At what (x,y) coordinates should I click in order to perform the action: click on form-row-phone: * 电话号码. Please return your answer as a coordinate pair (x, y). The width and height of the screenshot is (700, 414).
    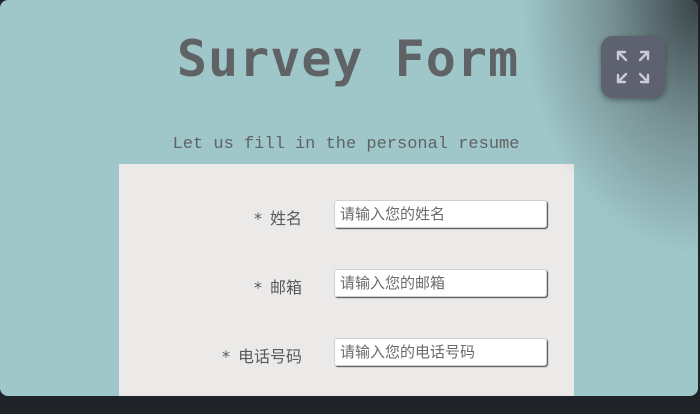
    Looking at the image, I should click on (346, 353).